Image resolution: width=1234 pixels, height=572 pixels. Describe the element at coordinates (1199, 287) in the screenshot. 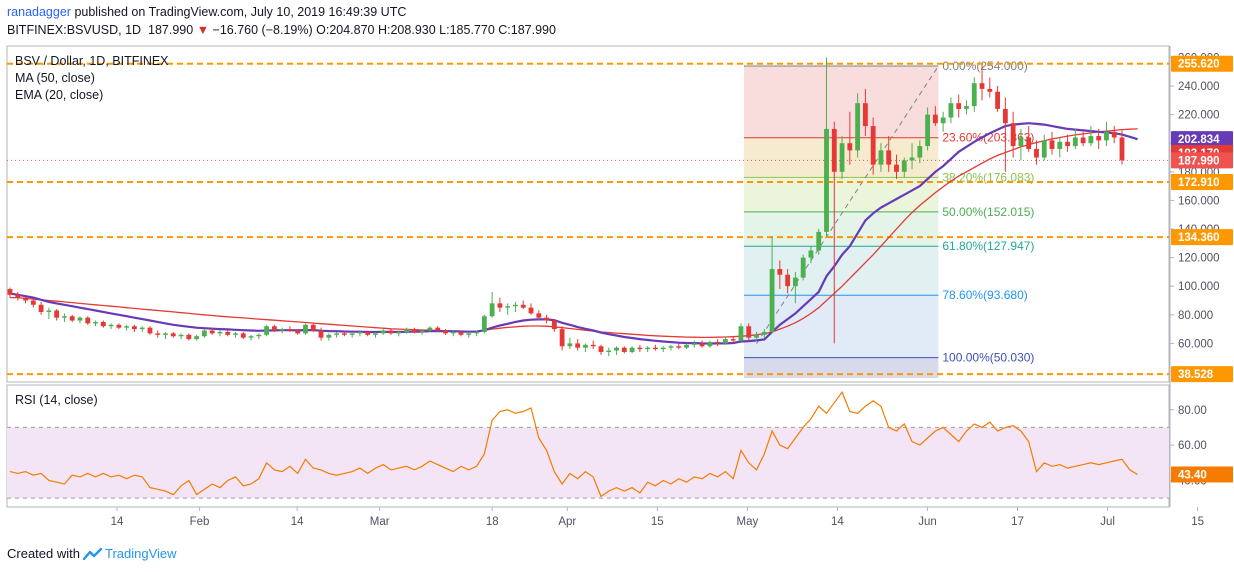

I see `price-tick-label: 100.000` at that location.